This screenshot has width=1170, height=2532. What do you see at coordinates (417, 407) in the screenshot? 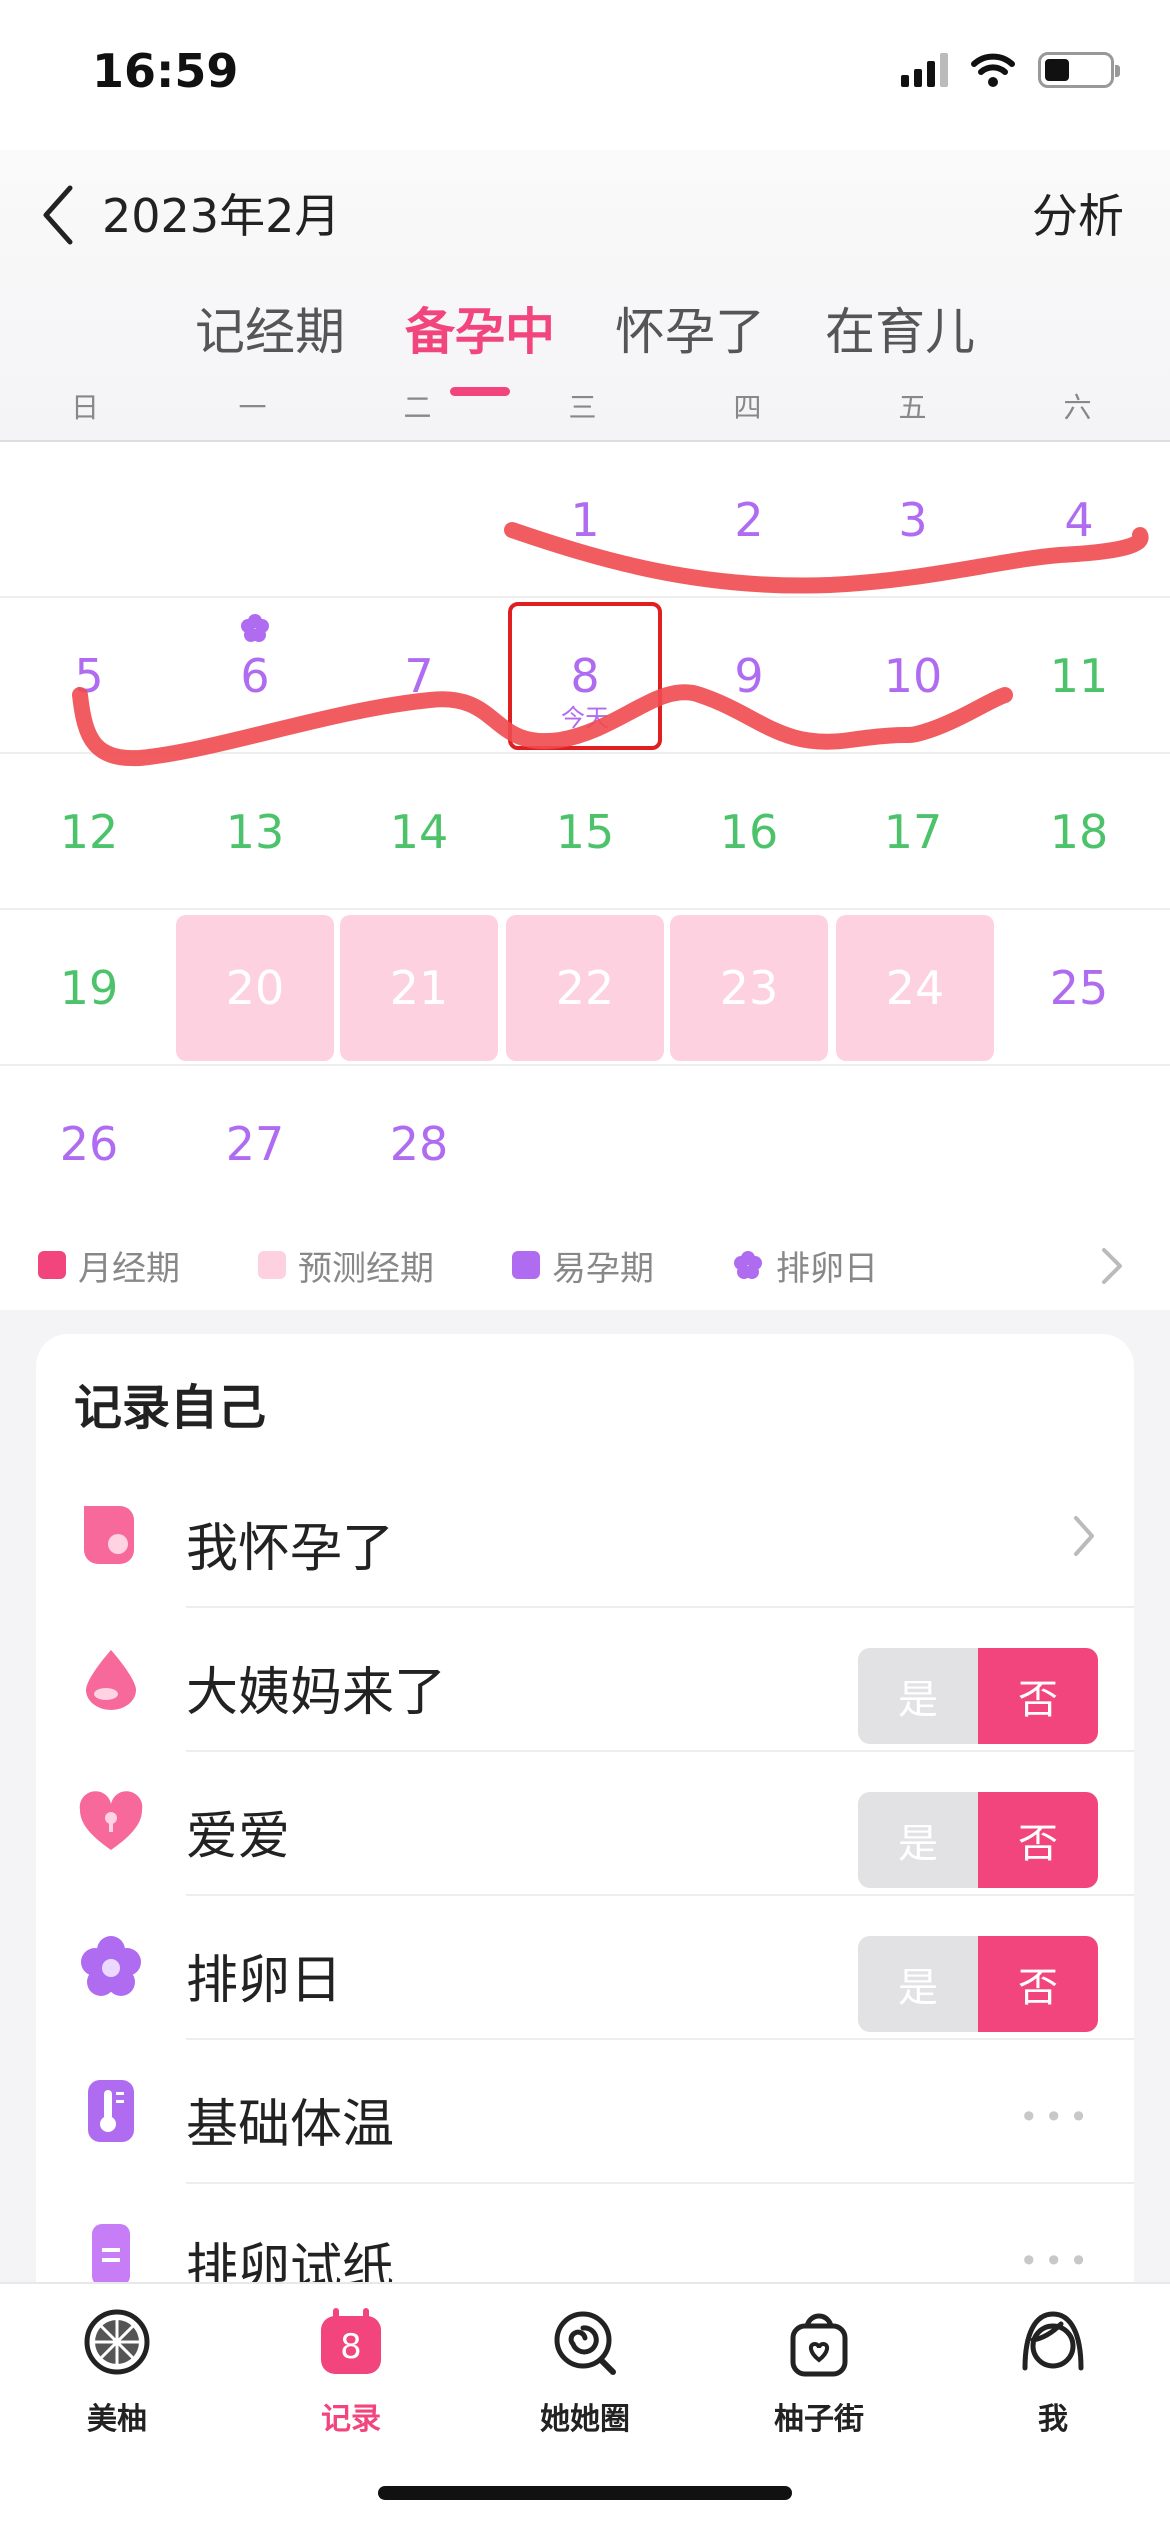
I see `weekday-label: 二` at bounding box center [417, 407].